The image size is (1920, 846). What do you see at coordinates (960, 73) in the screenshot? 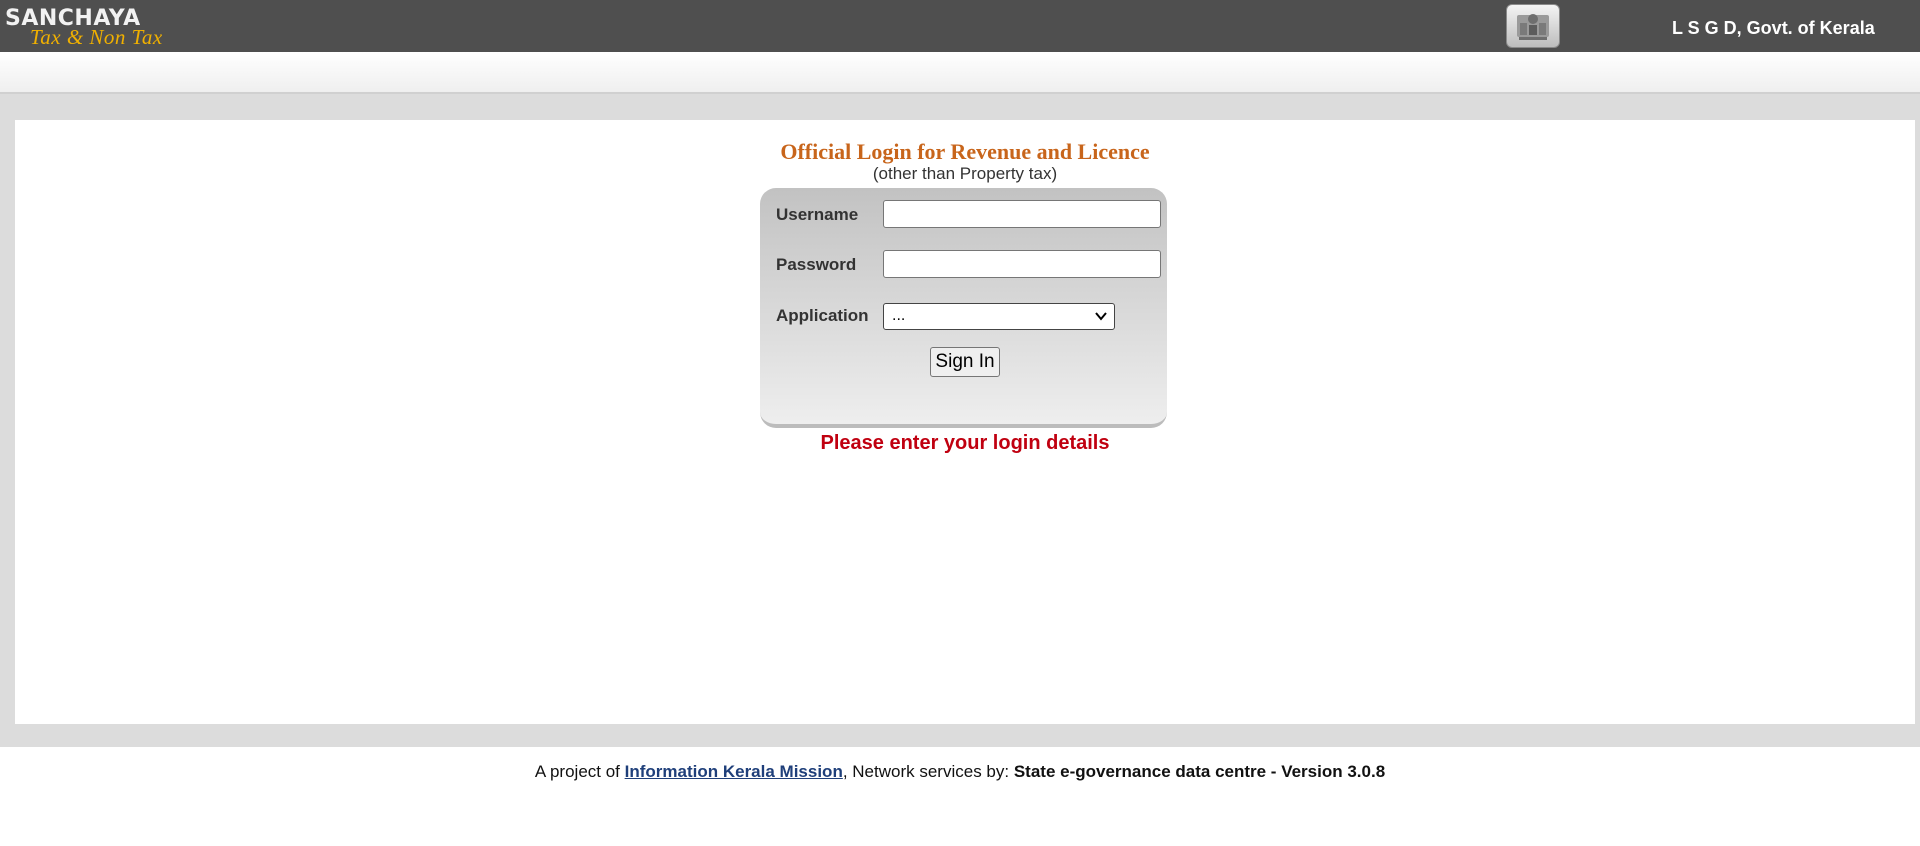
I see `nav-bar` at bounding box center [960, 73].